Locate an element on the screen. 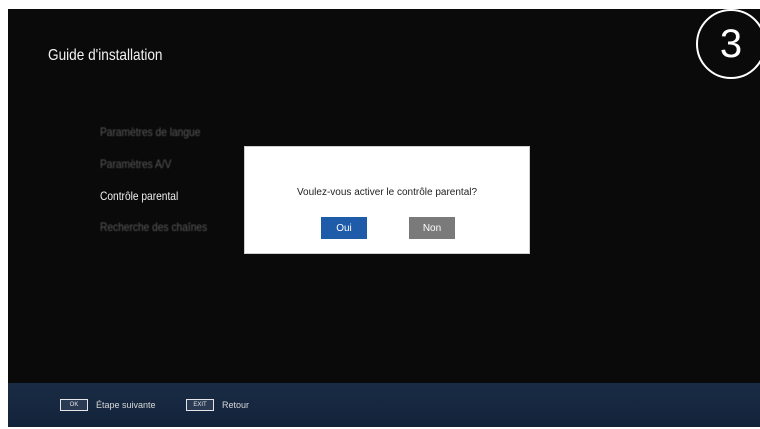 Image resolution: width=760 pixels, height=429 pixels. yes-button: Oui is located at coordinates (344, 228).